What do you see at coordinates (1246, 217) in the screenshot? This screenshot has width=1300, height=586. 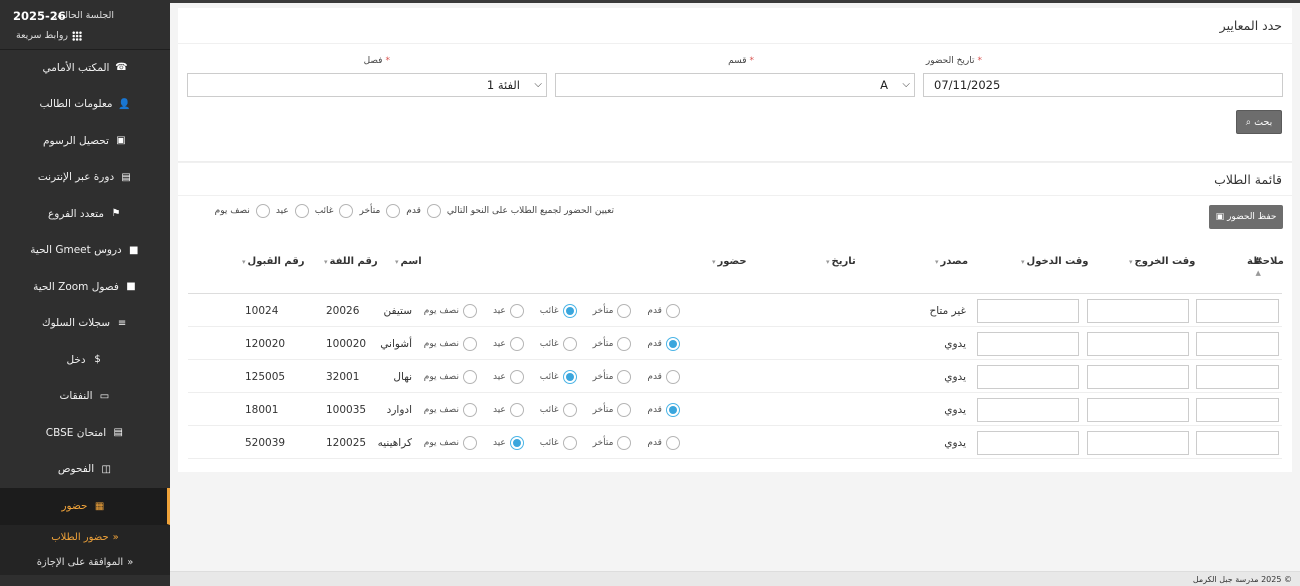 I see `save-attendance-button: حفظ الحضور ▣` at bounding box center [1246, 217].